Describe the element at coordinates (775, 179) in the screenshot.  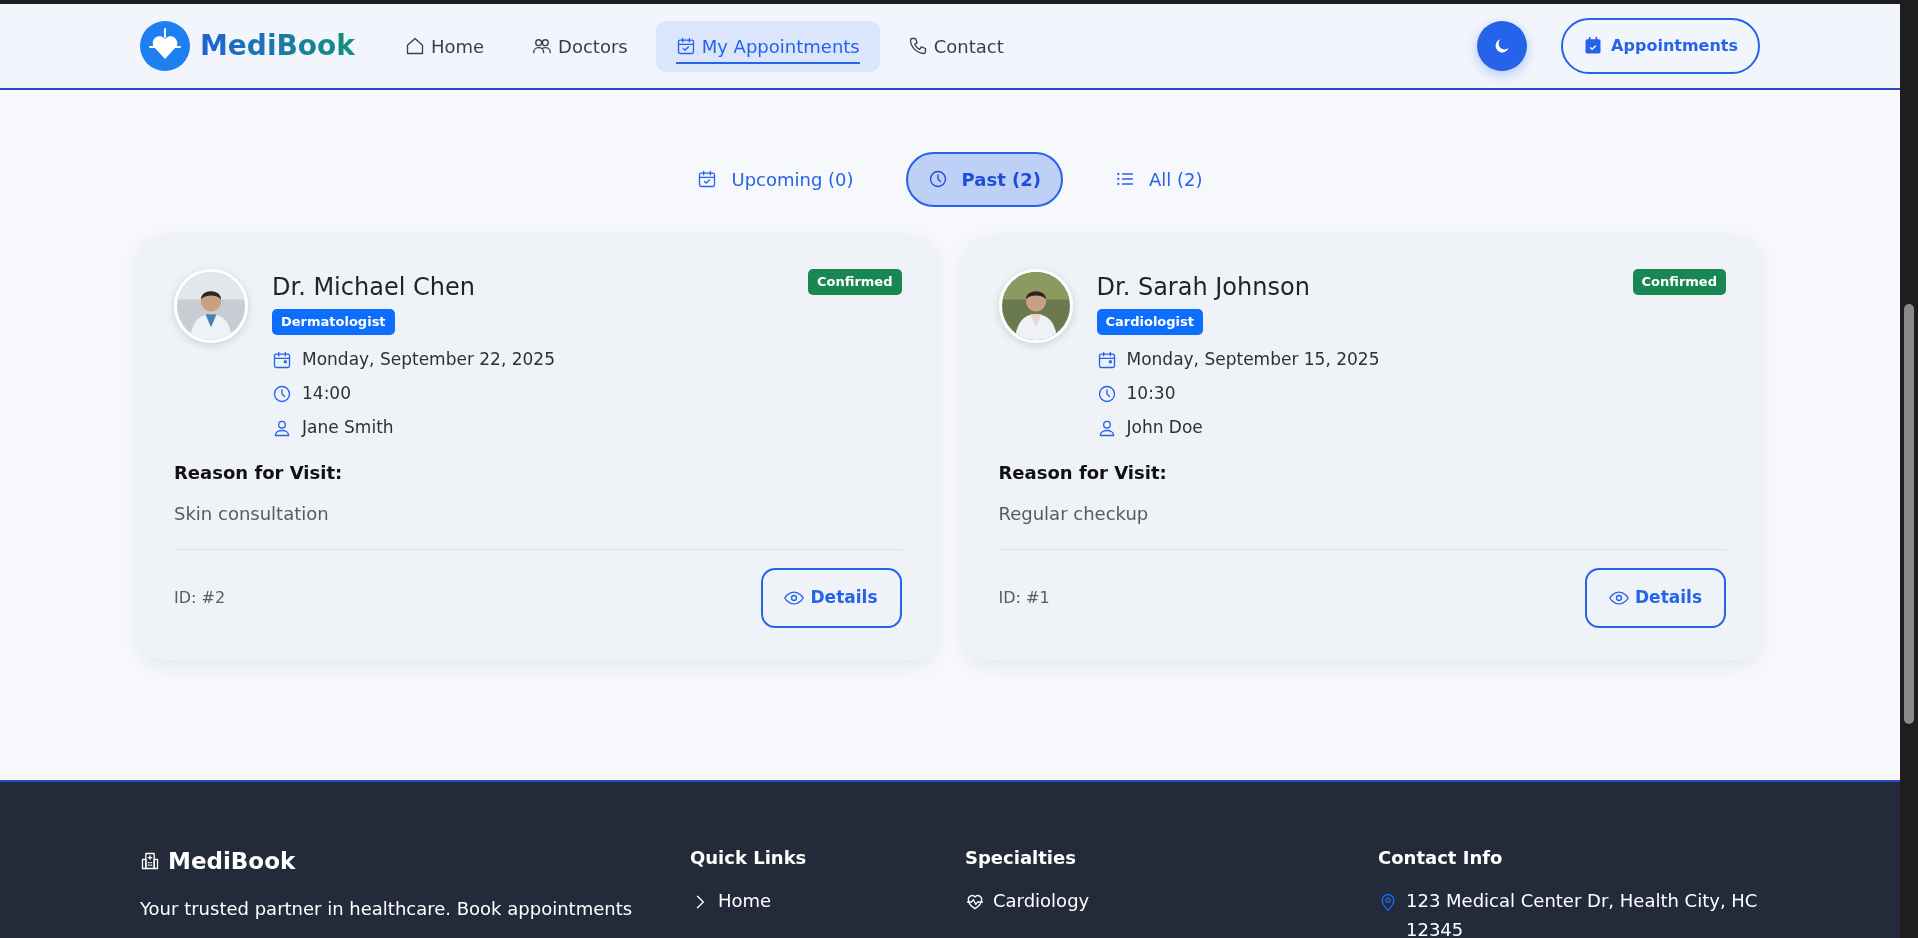
I see `filter-tab: Upcoming (0)` at that location.